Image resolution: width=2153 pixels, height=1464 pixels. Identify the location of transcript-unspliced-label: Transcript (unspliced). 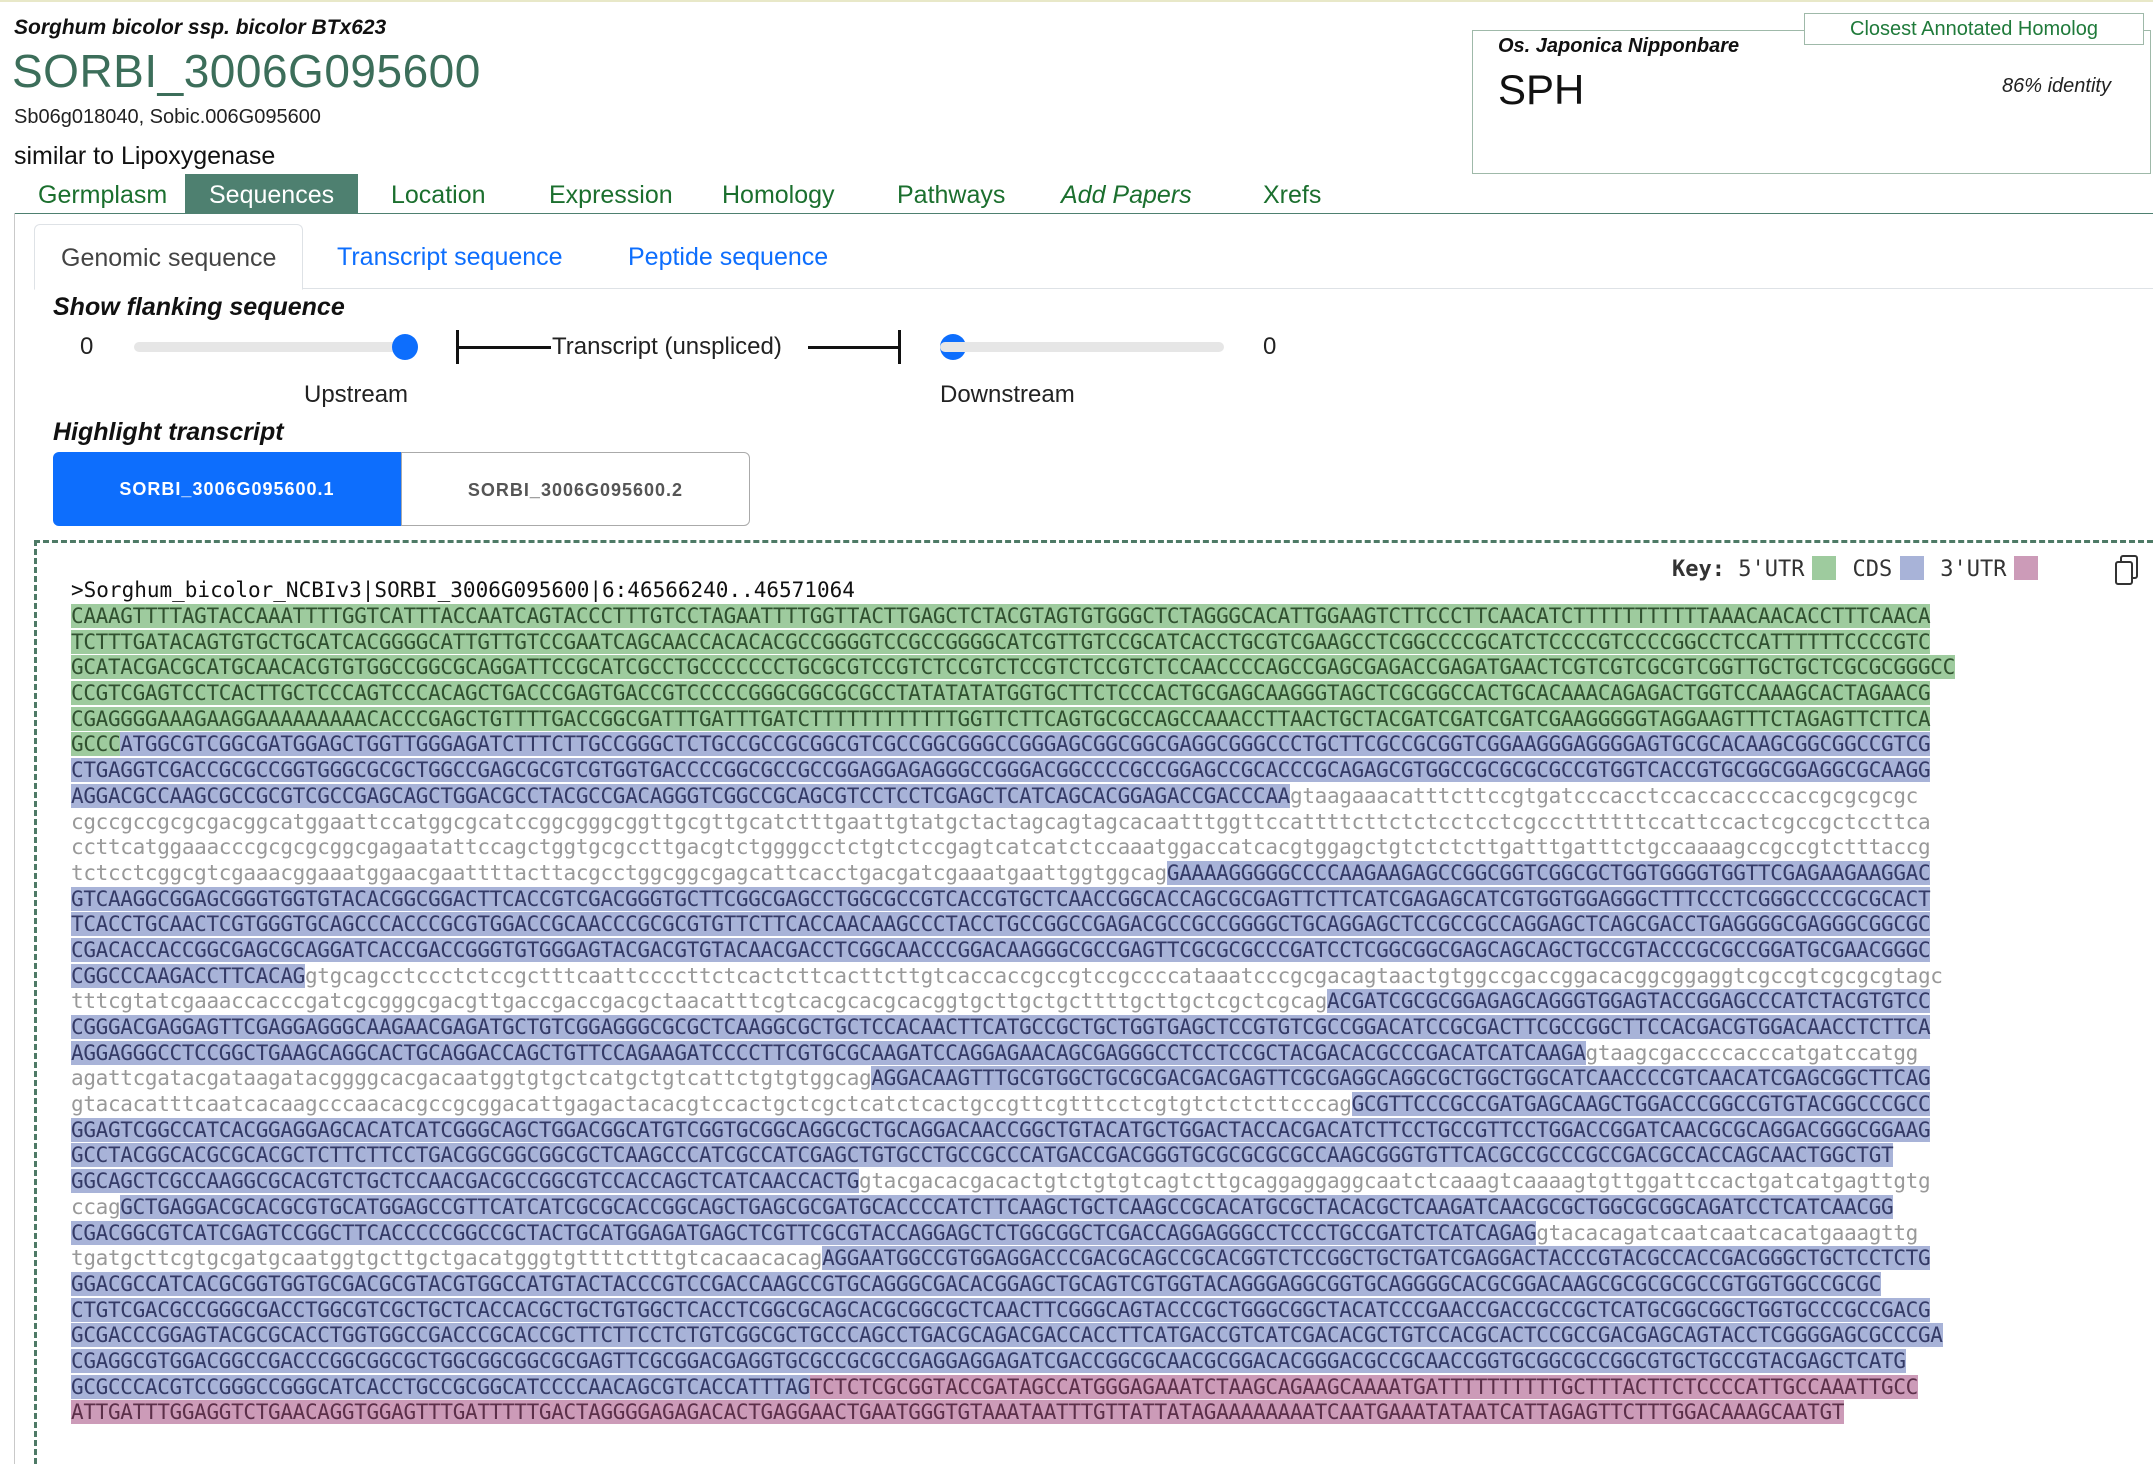
(667, 346).